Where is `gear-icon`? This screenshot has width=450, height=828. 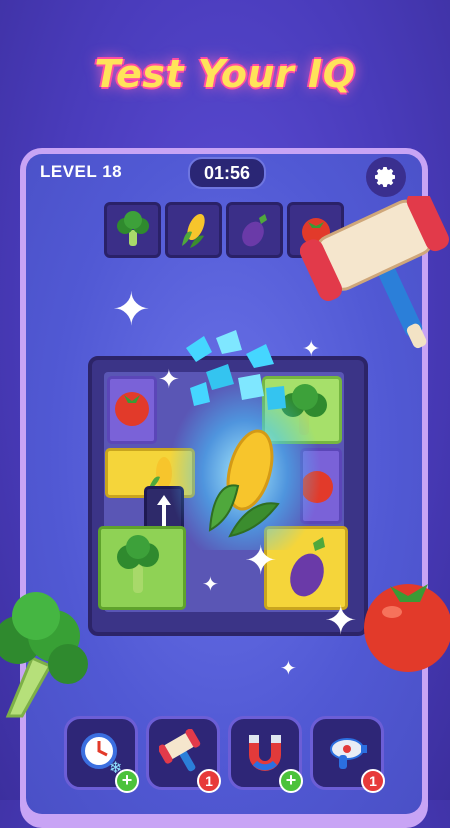 gear-icon is located at coordinates (385, 177).